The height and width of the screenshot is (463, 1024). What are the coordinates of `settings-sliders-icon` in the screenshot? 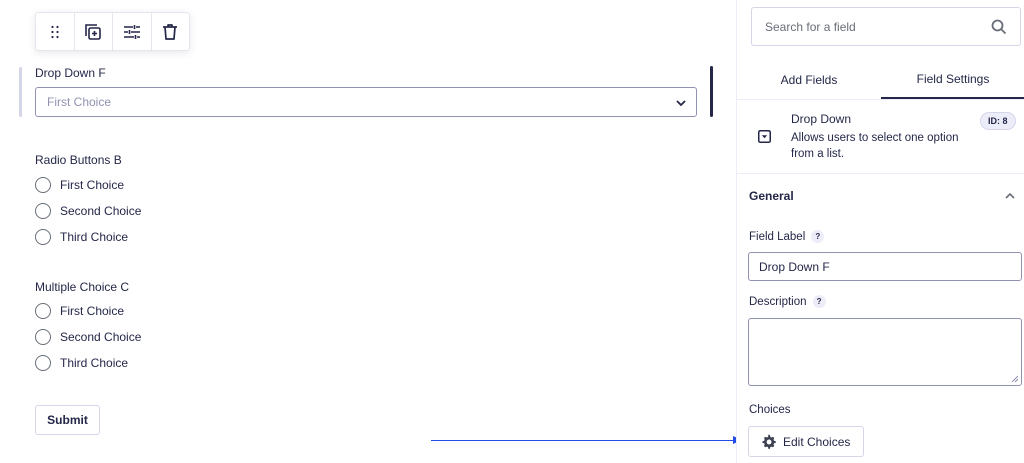 It's located at (131, 31).